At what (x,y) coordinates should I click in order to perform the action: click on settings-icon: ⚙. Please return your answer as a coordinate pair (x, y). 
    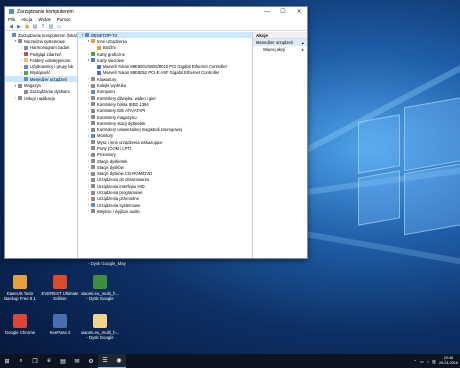
    Looking at the image, I should click on (91, 361).